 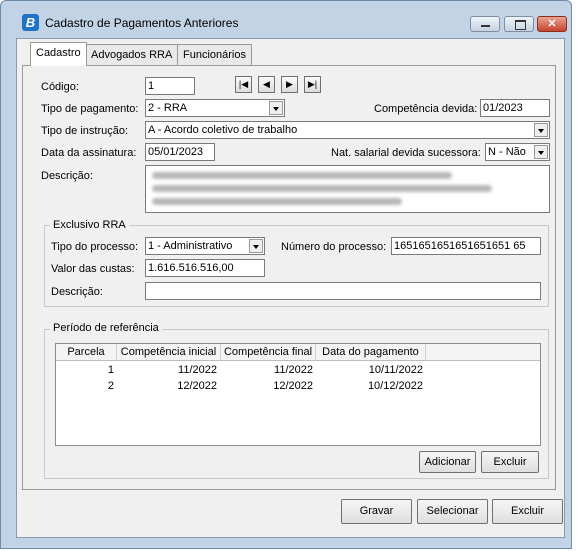 What do you see at coordinates (110, 386) in the screenshot?
I see `cell-parcela: 2` at bounding box center [110, 386].